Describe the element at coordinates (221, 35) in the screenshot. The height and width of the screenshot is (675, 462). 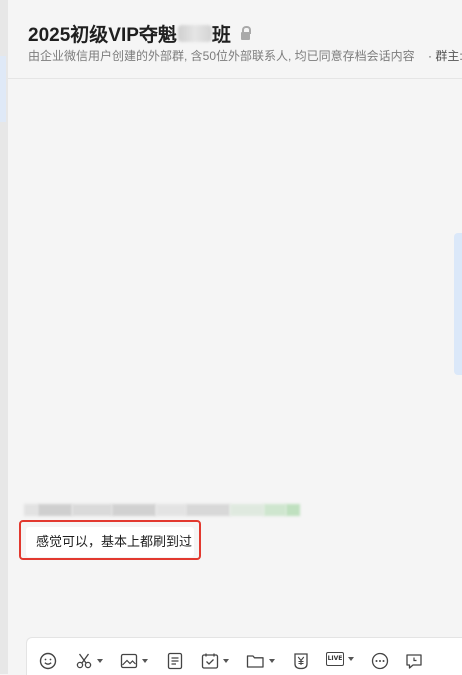
I see `chat-title-suffix: 班` at that location.